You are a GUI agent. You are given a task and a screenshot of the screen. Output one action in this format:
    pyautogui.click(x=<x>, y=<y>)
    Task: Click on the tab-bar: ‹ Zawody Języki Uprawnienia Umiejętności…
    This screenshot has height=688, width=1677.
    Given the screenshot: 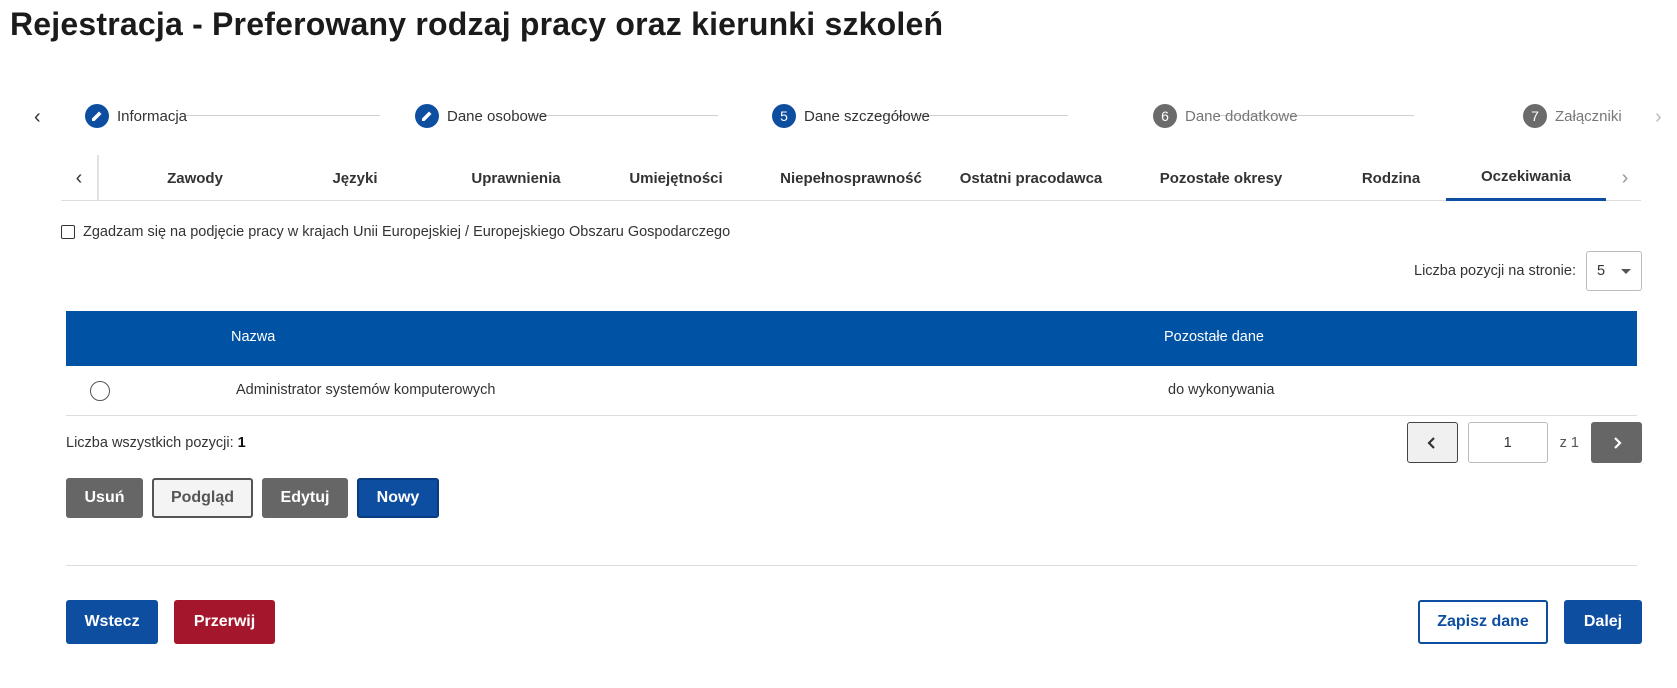 What is the action you would take?
    pyautogui.click(x=851, y=178)
    